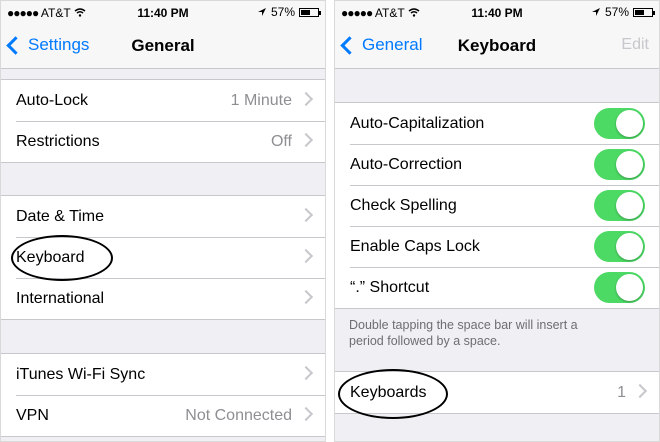  Describe the element at coordinates (60, 216) in the screenshot. I see `row-label: Date & Time` at that location.